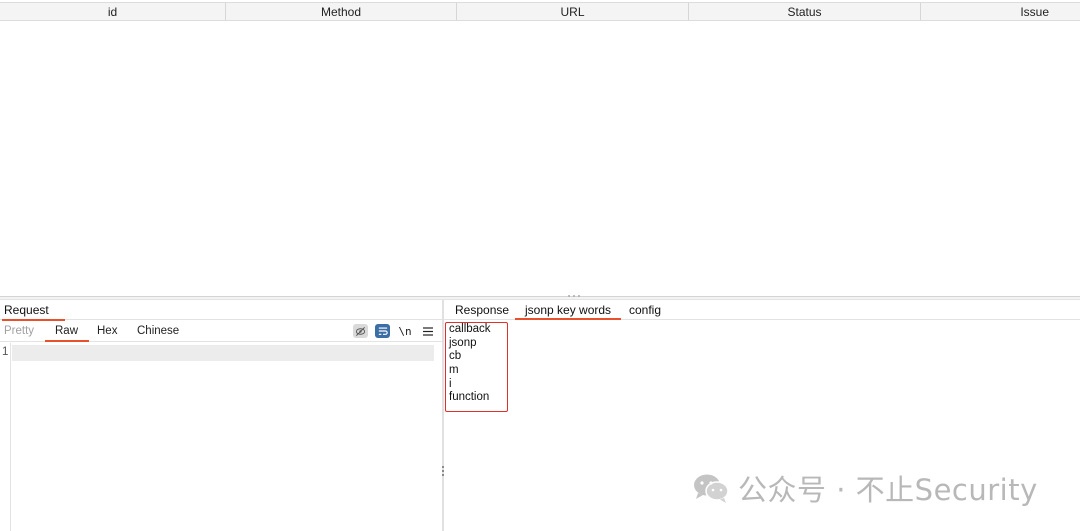  Describe the element at coordinates (5, 352) in the screenshot. I see `line-number: 1` at that location.